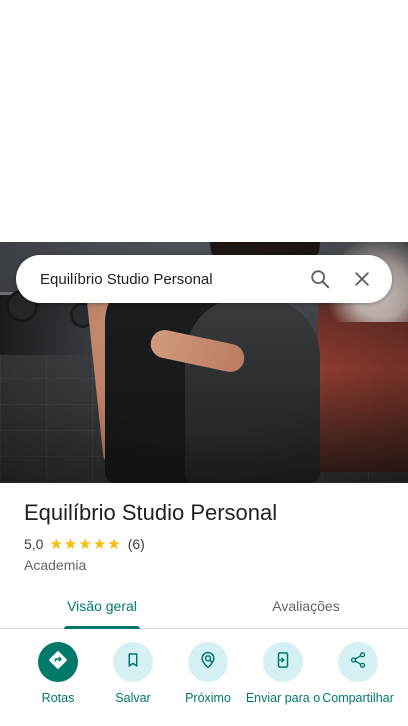 This screenshot has height=726, width=408. I want to click on place-category: Academia, so click(55, 565).